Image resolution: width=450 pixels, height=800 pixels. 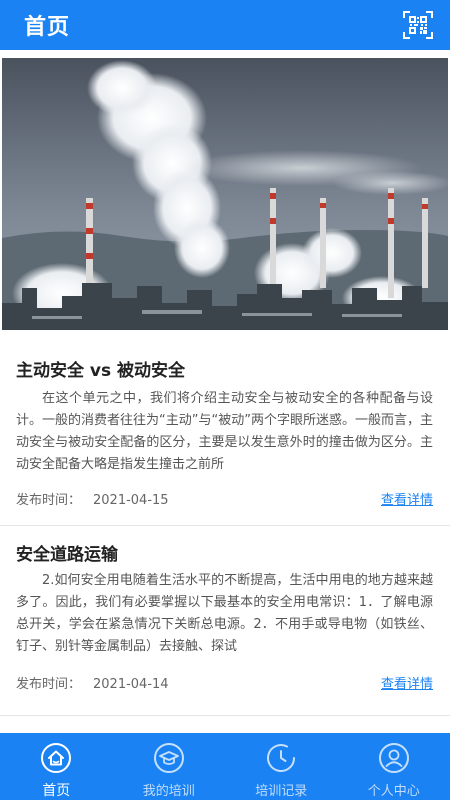 I want to click on bottom-tab-bar: 首页 我的培训 培训记录 个人中心, so click(x=225, y=766).